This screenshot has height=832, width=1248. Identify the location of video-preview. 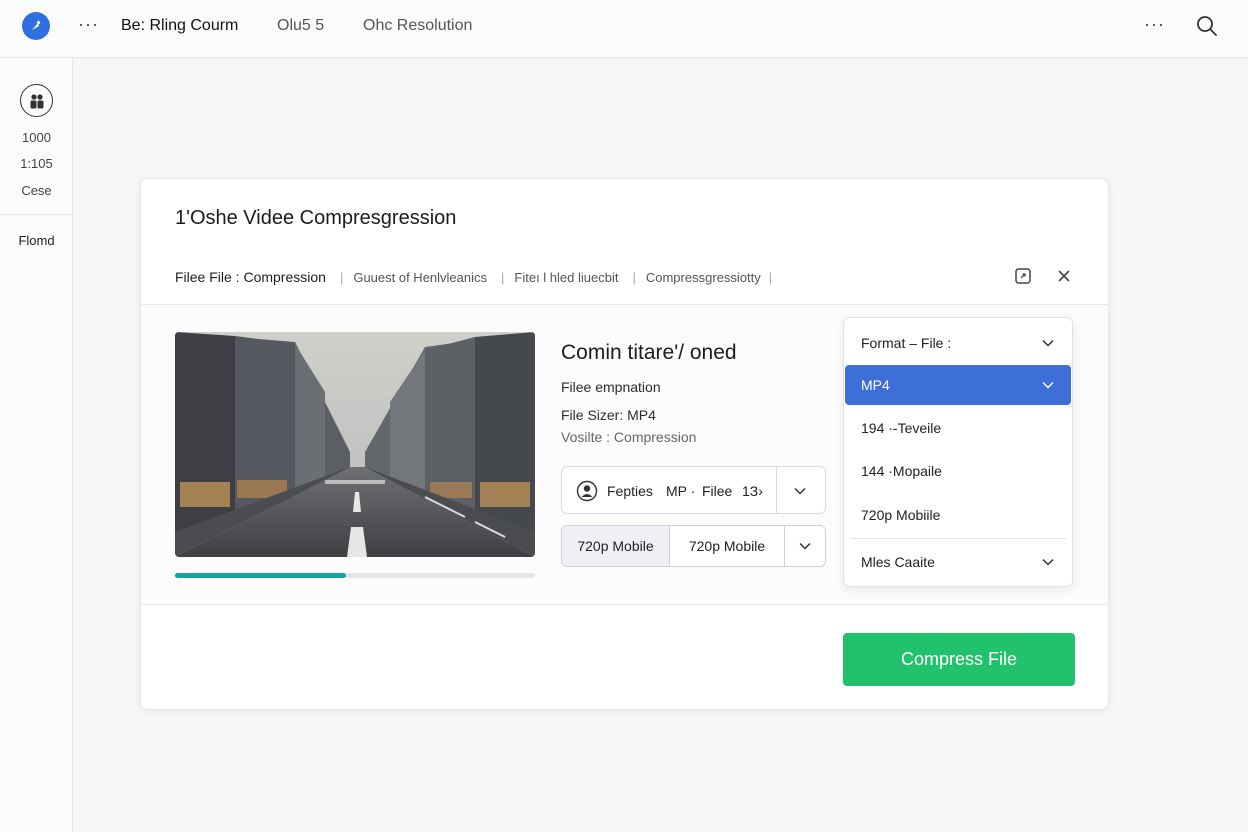
(355, 444).